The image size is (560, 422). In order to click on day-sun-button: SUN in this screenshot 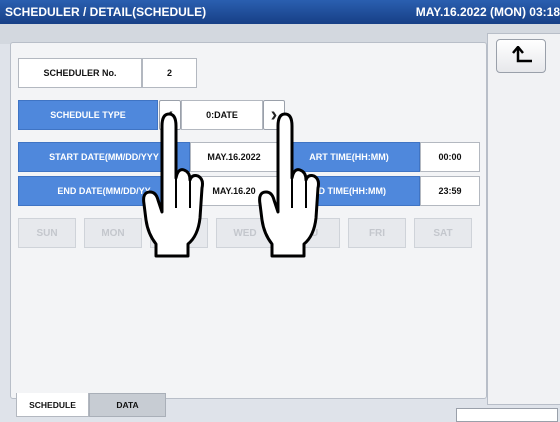, I will do `click(47, 233)`.